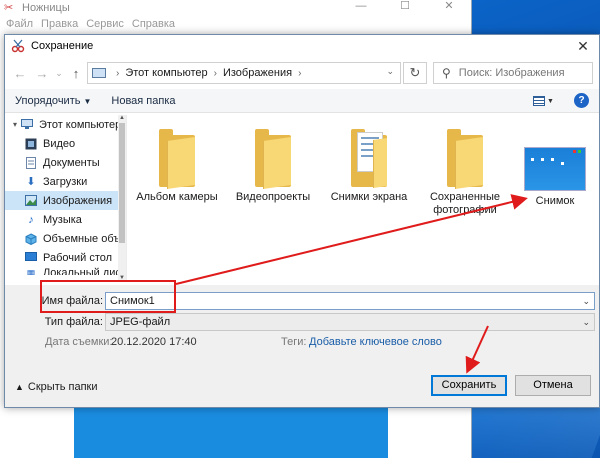 The image size is (600, 458). What do you see at coordinates (294, 342) in the screenshot?
I see `tags-label: Теги:` at bounding box center [294, 342].